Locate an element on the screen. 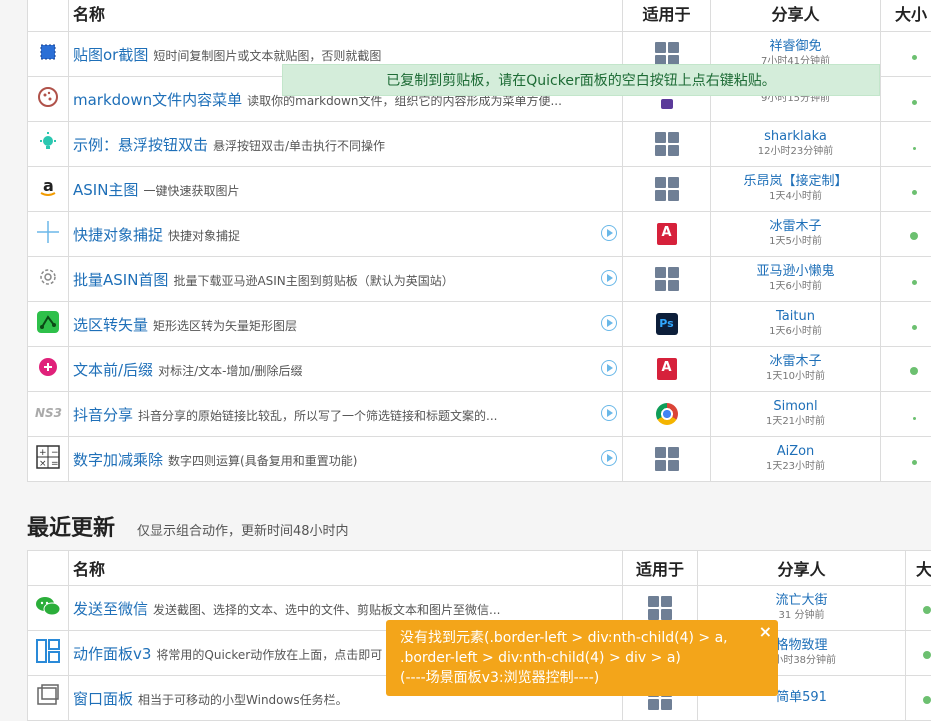 Image resolution: width=931 pixels, height=721 pixels. sharer-link: sharklaka is located at coordinates (795, 137).